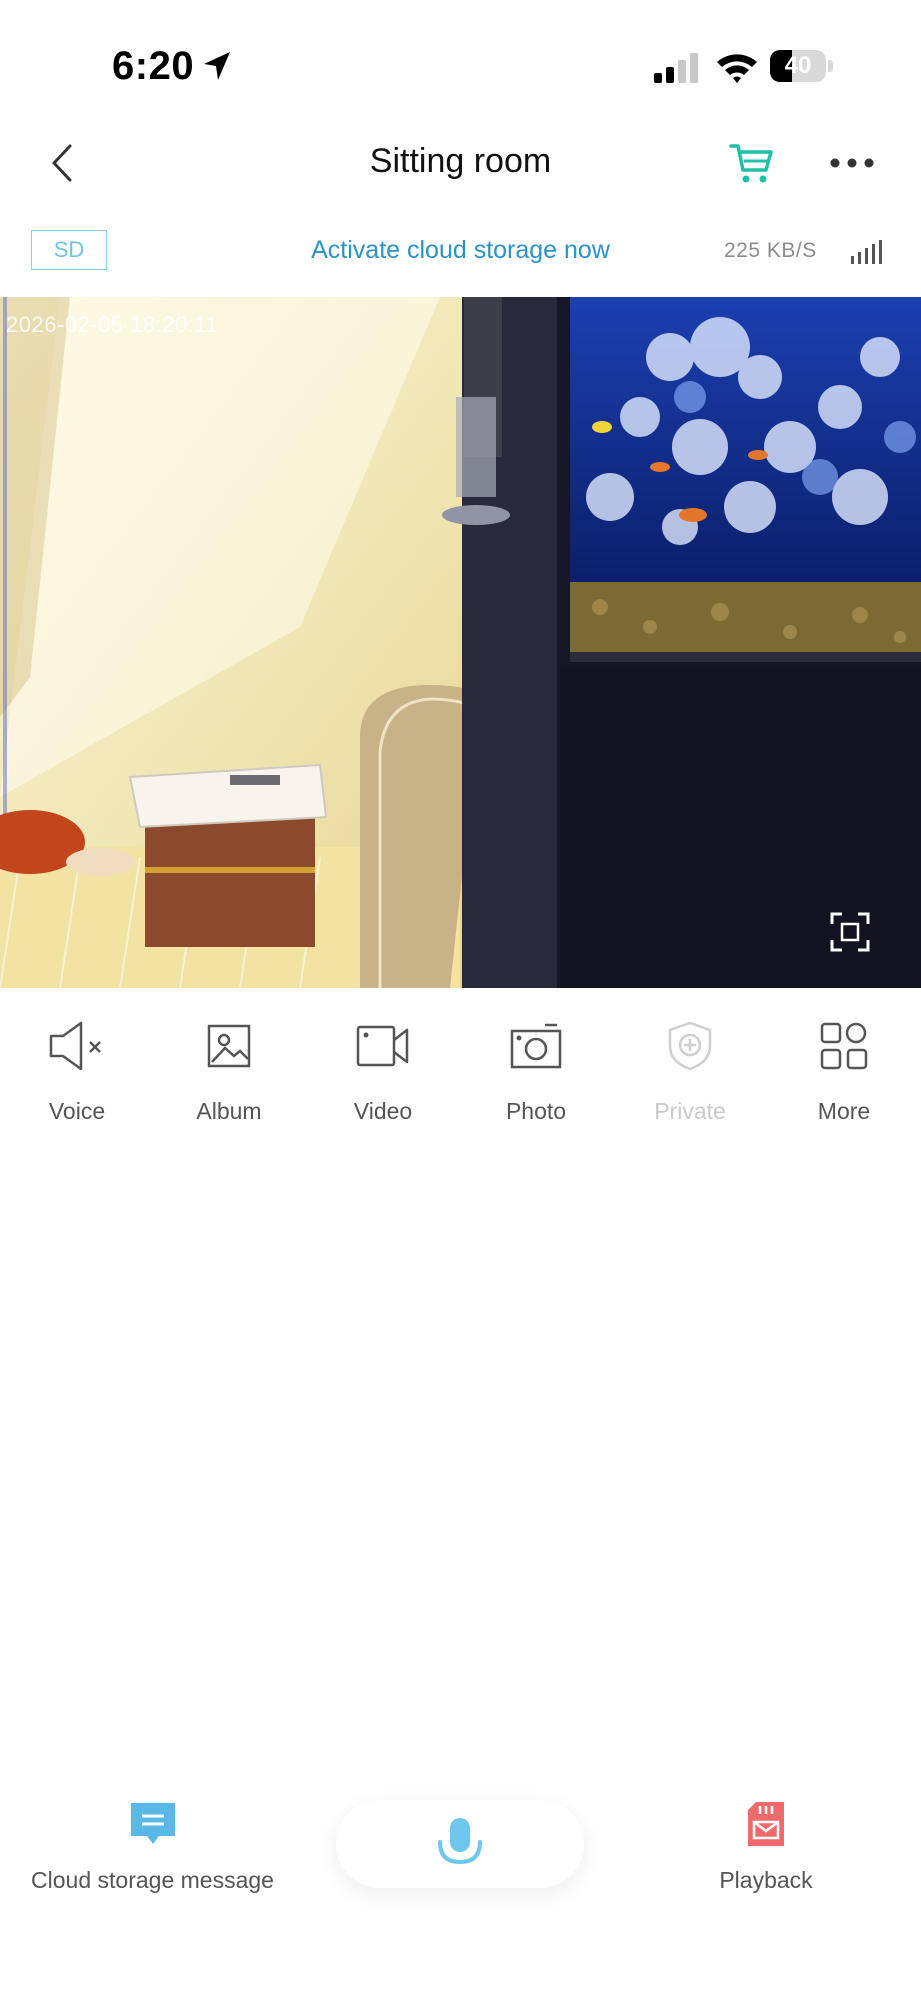 This screenshot has height=2000, width=921. I want to click on wifi-icon, so click(737, 68).